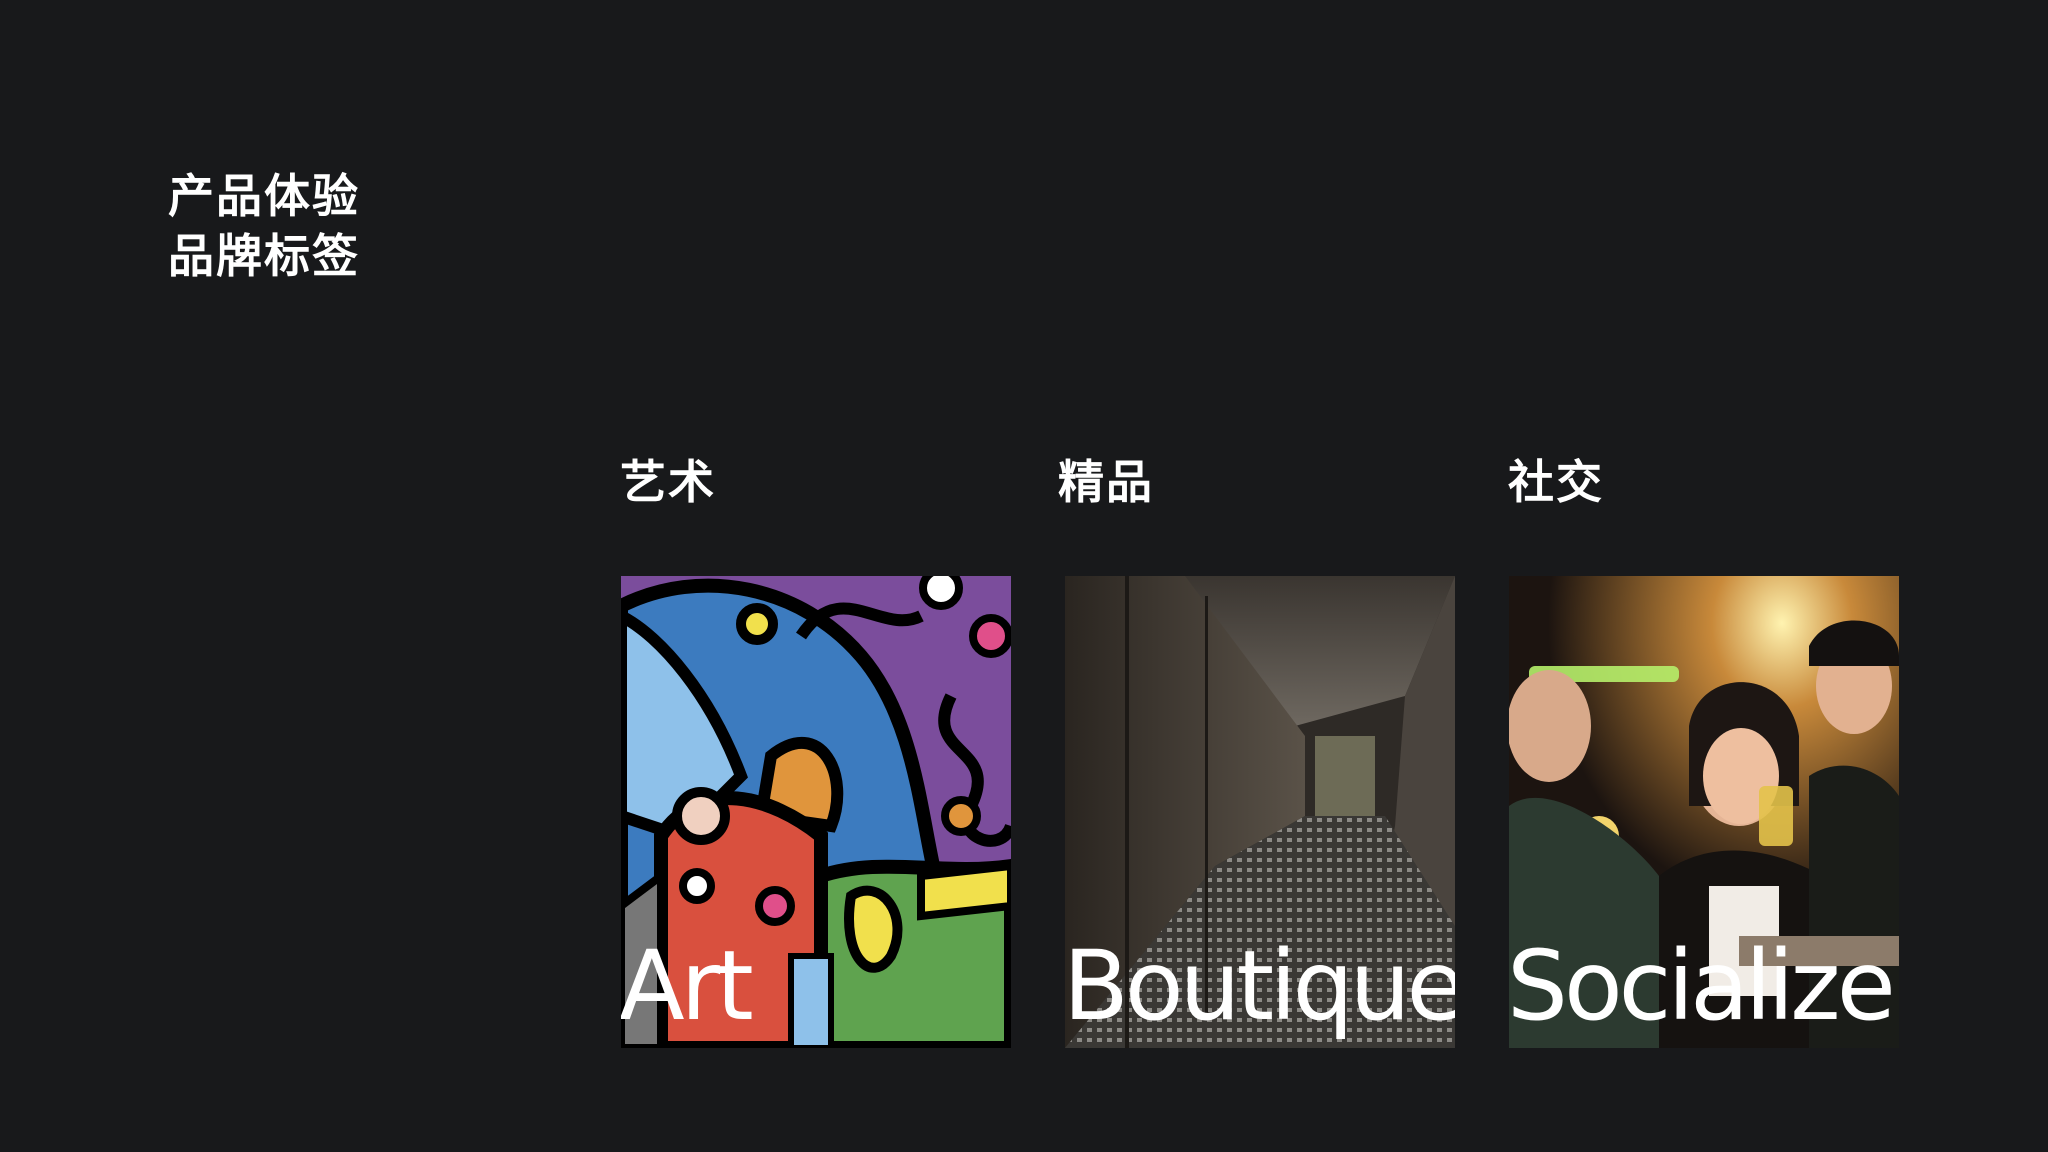 Image resolution: width=2048 pixels, height=1152 pixels. I want to click on heading-line-2: 品牌标签, so click(264, 256).